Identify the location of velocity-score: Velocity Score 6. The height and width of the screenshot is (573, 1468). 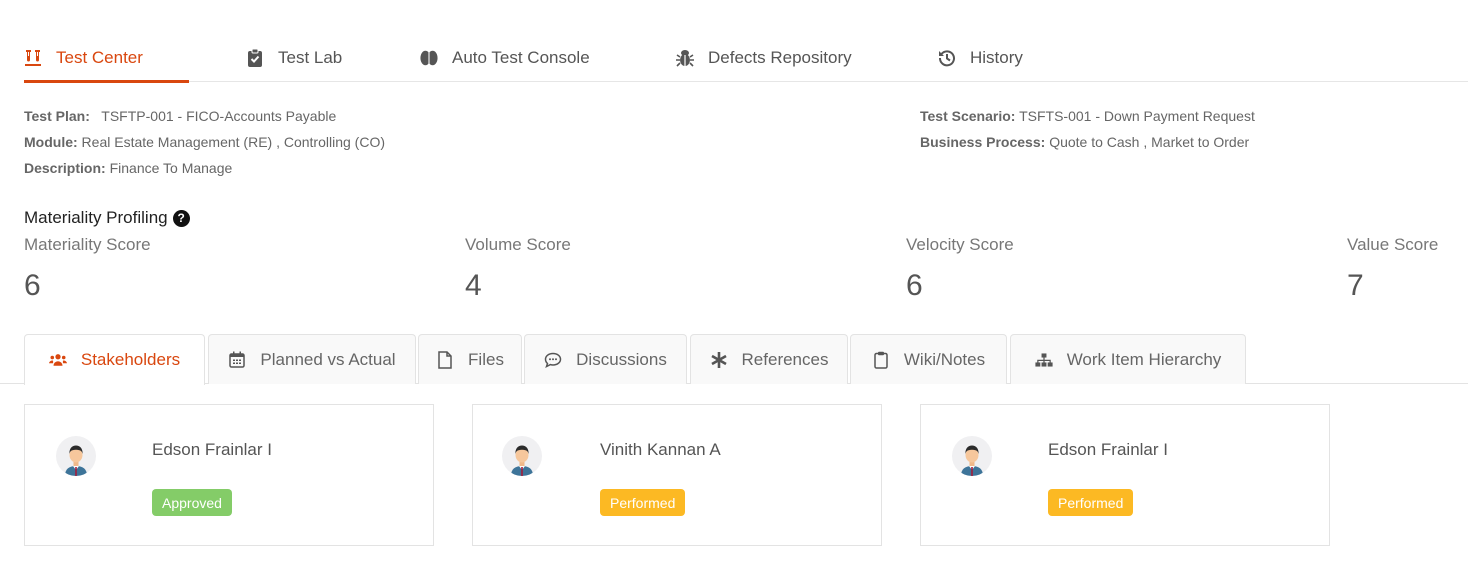
(960, 269).